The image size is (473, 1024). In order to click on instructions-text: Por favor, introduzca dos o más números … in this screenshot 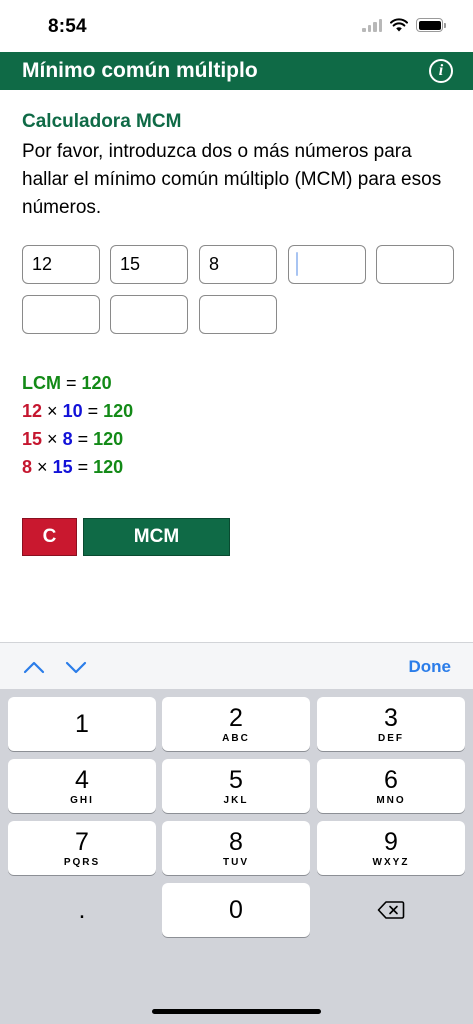, I will do `click(232, 179)`.